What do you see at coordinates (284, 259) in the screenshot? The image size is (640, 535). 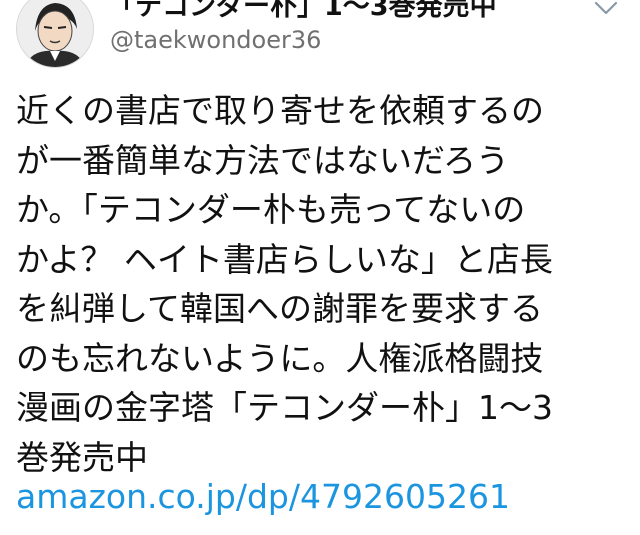 I see `tweet-text-line: かよ？ ヘイト書店らしいな」と店長` at bounding box center [284, 259].